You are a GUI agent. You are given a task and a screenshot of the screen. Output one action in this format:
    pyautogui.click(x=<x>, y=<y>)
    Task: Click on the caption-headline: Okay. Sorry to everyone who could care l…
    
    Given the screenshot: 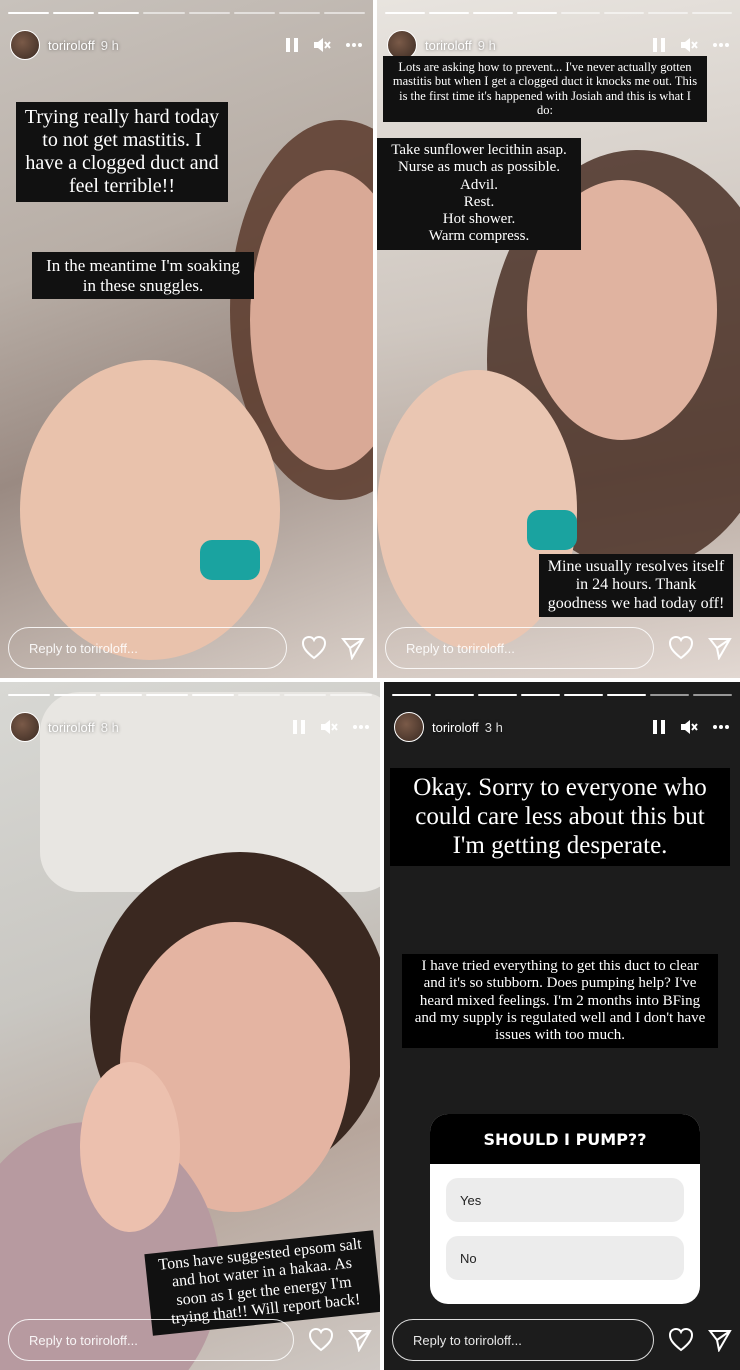 What is the action you would take?
    pyautogui.click(x=560, y=817)
    